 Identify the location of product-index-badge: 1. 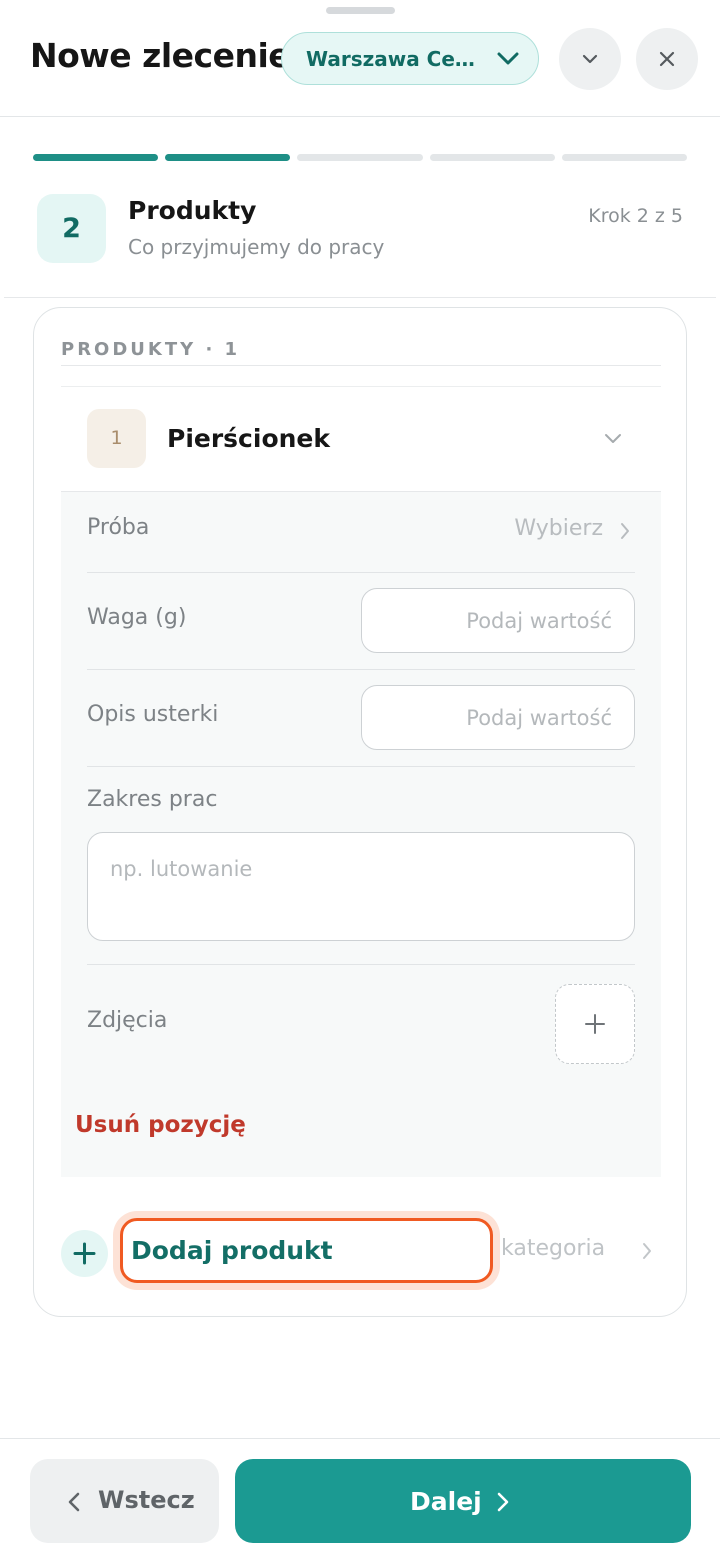
(116, 438).